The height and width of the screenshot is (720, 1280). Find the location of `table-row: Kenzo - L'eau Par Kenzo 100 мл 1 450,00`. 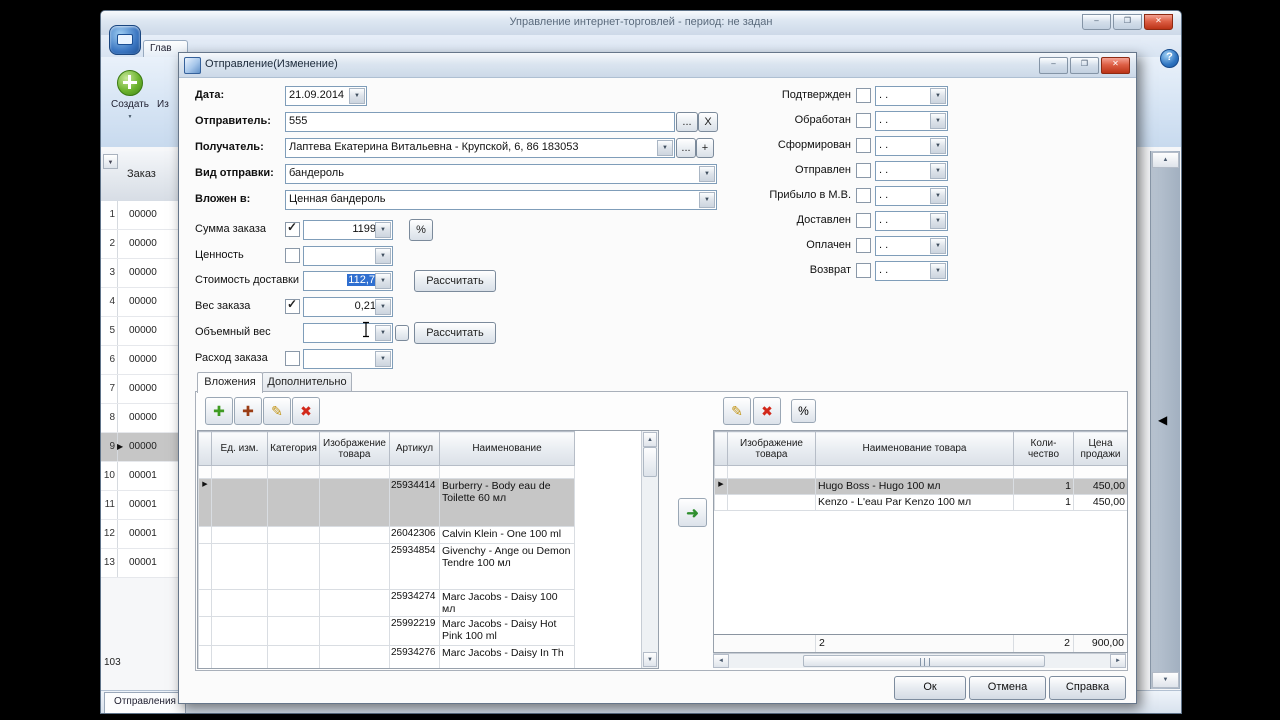

table-row: Kenzo - L'eau Par Kenzo 100 мл 1 450,00 is located at coordinates (920, 502).